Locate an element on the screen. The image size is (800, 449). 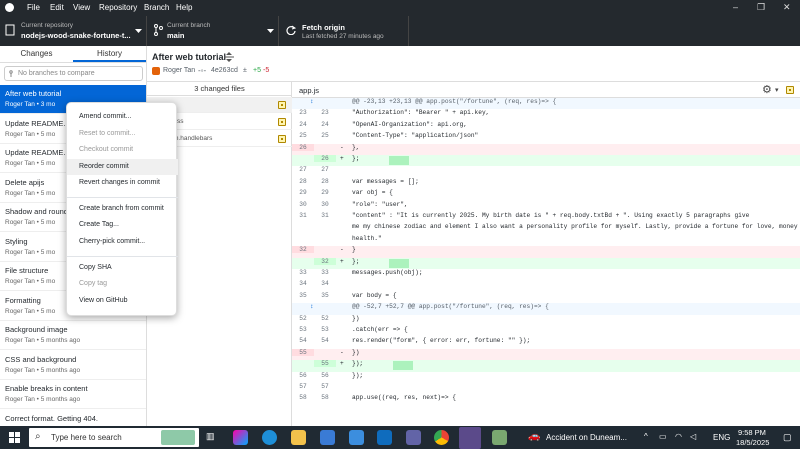
old-line-number: 33 is located at coordinates (303, 272).